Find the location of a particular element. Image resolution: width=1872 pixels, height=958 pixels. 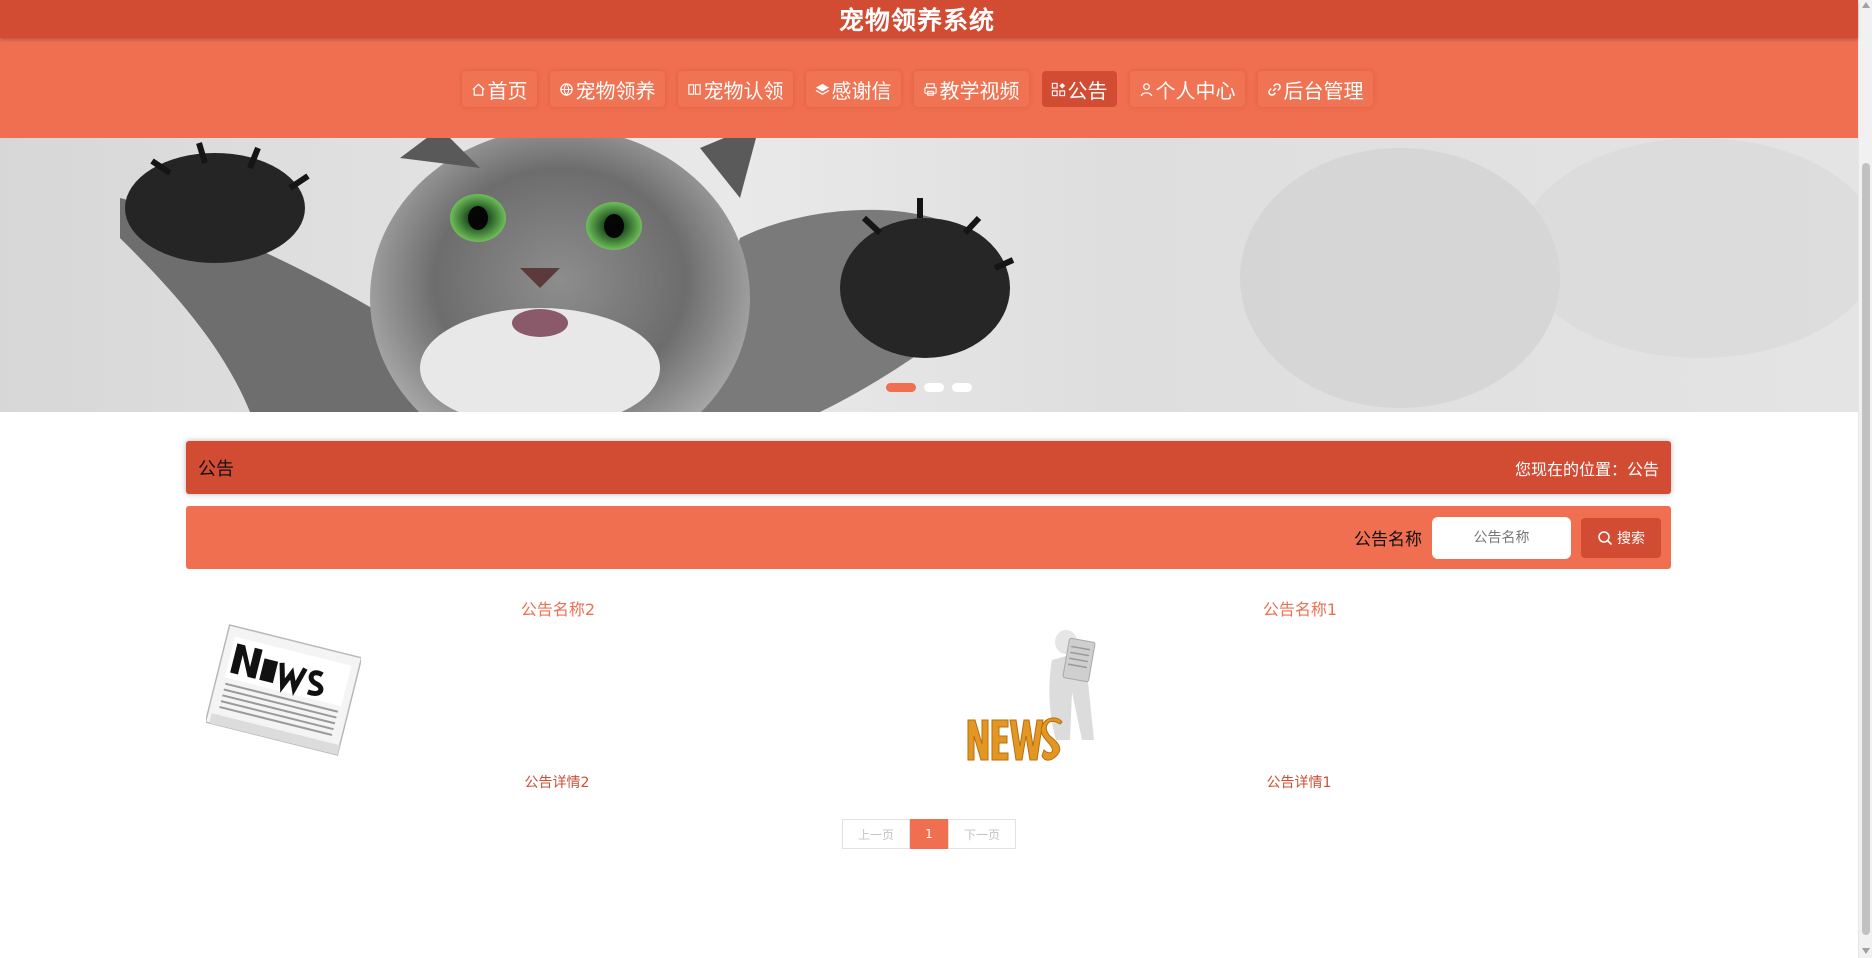

layers-icon is located at coordinates (822, 89).